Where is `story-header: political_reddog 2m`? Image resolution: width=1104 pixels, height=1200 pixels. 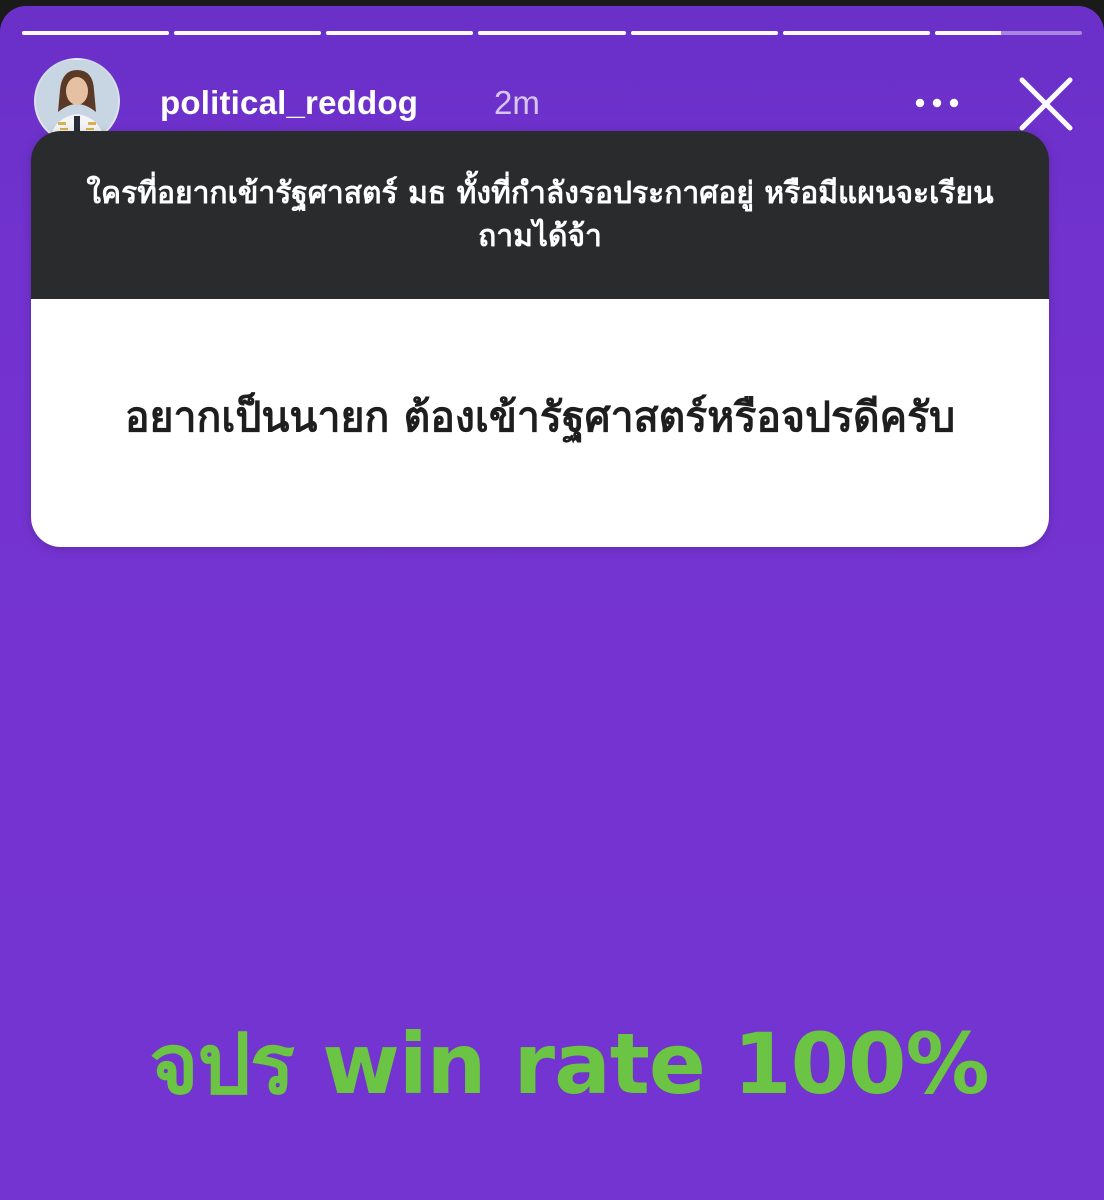
story-header: political_reddog 2m is located at coordinates (556, 101).